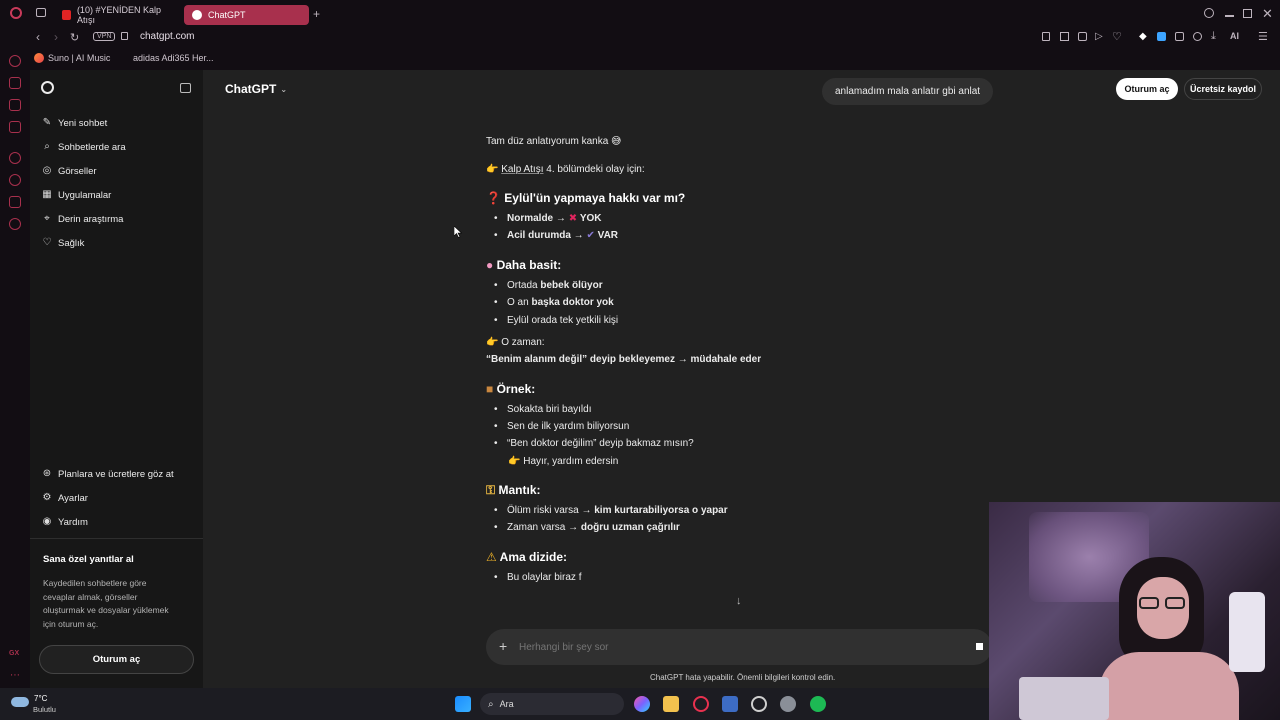 The image size is (1280, 720). Describe the element at coordinates (1147, 89) in the screenshot. I see `login-button: Oturum aç` at that location.